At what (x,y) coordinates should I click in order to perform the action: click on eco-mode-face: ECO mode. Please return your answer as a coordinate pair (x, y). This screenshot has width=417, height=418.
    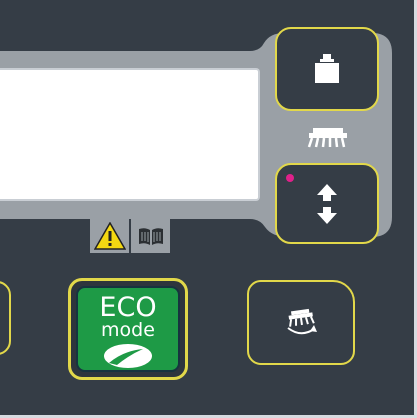
    Looking at the image, I should click on (128, 329).